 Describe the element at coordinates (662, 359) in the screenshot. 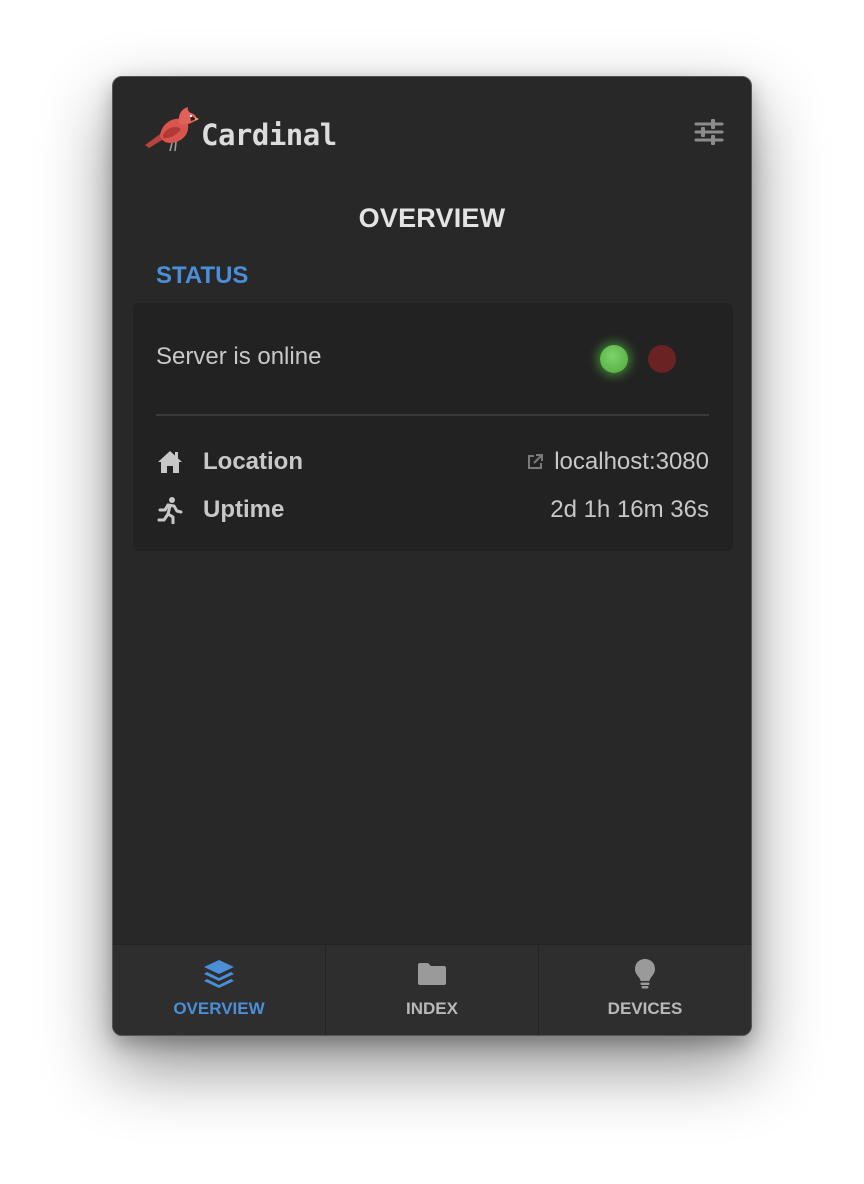

I see `offline-indicator` at that location.